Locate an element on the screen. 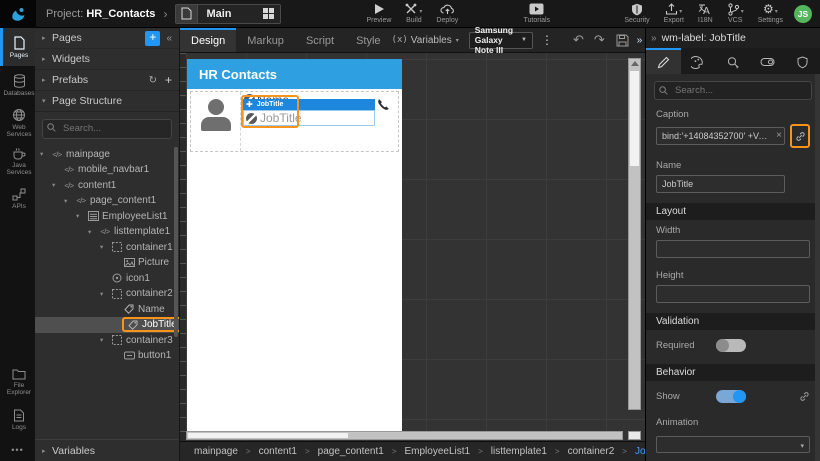  app-header: HR Contacts is located at coordinates (294, 74).